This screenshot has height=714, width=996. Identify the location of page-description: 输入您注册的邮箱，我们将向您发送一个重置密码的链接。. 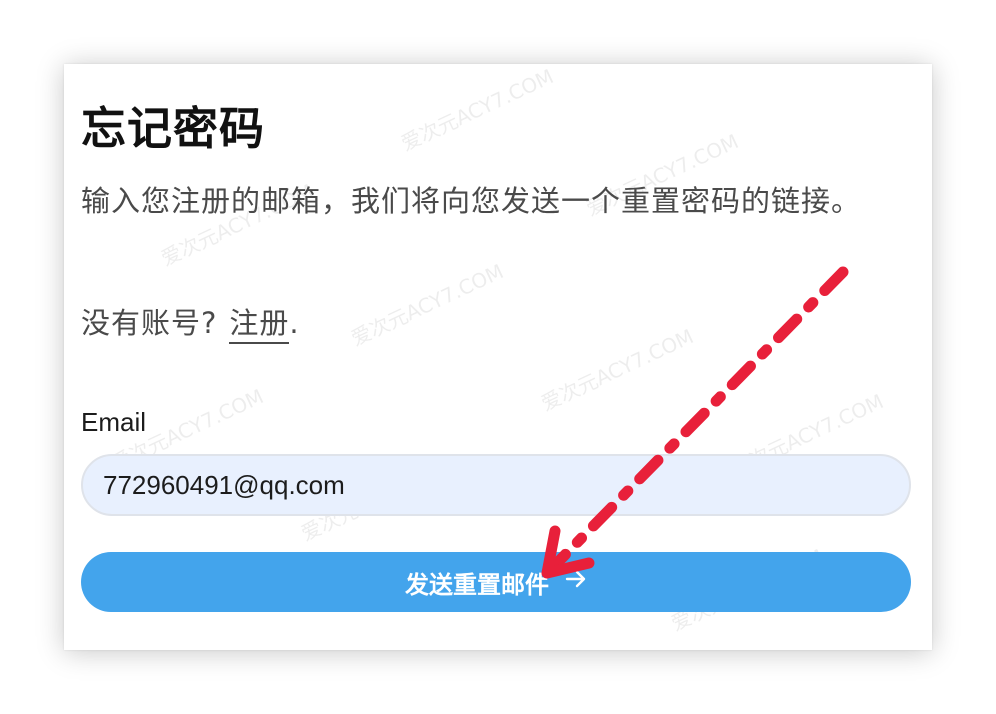
(471, 201).